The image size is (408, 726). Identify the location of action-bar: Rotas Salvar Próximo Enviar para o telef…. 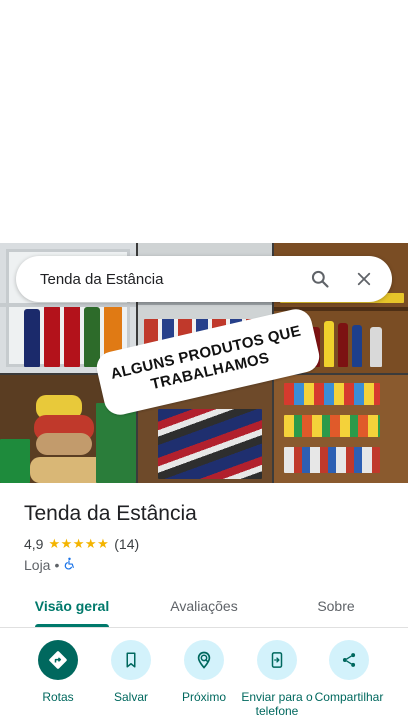
(204, 683).